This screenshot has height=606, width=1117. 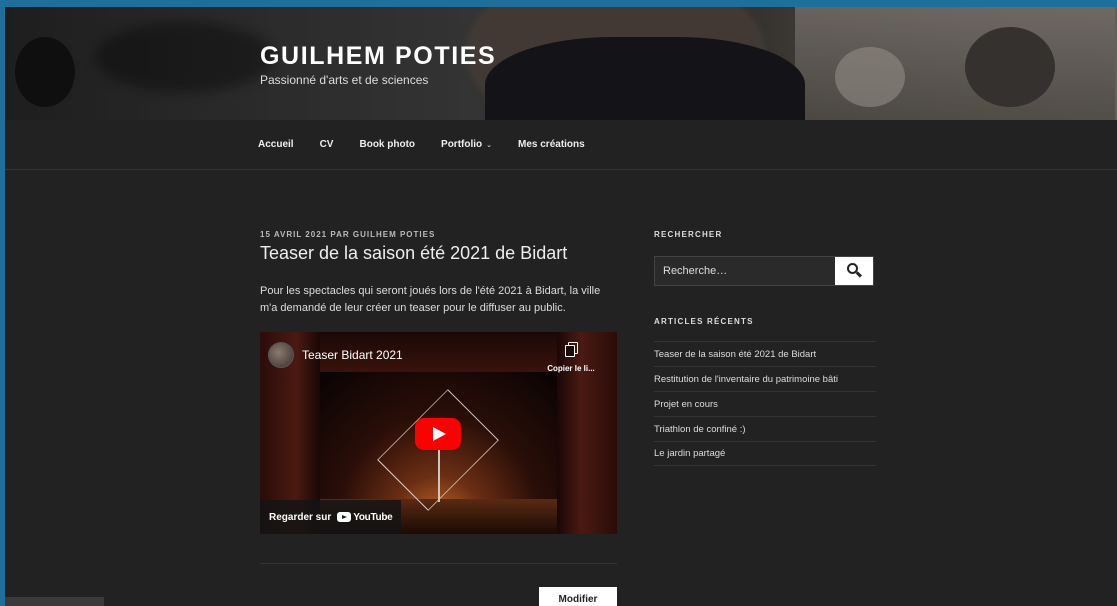 I want to click on channel-avatar, so click(x=281, y=355).